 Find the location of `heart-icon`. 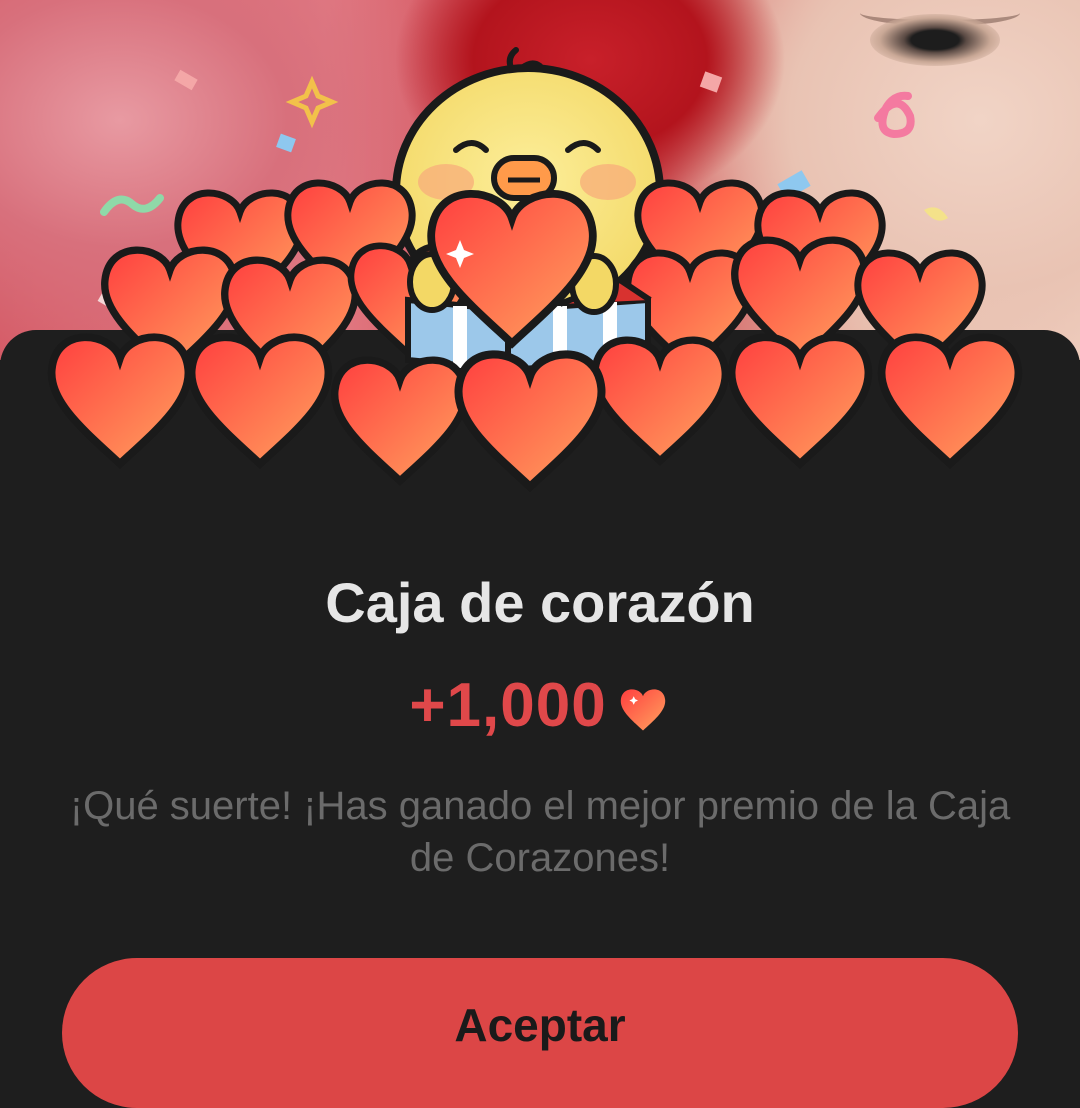

heart-icon is located at coordinates (642, 709).